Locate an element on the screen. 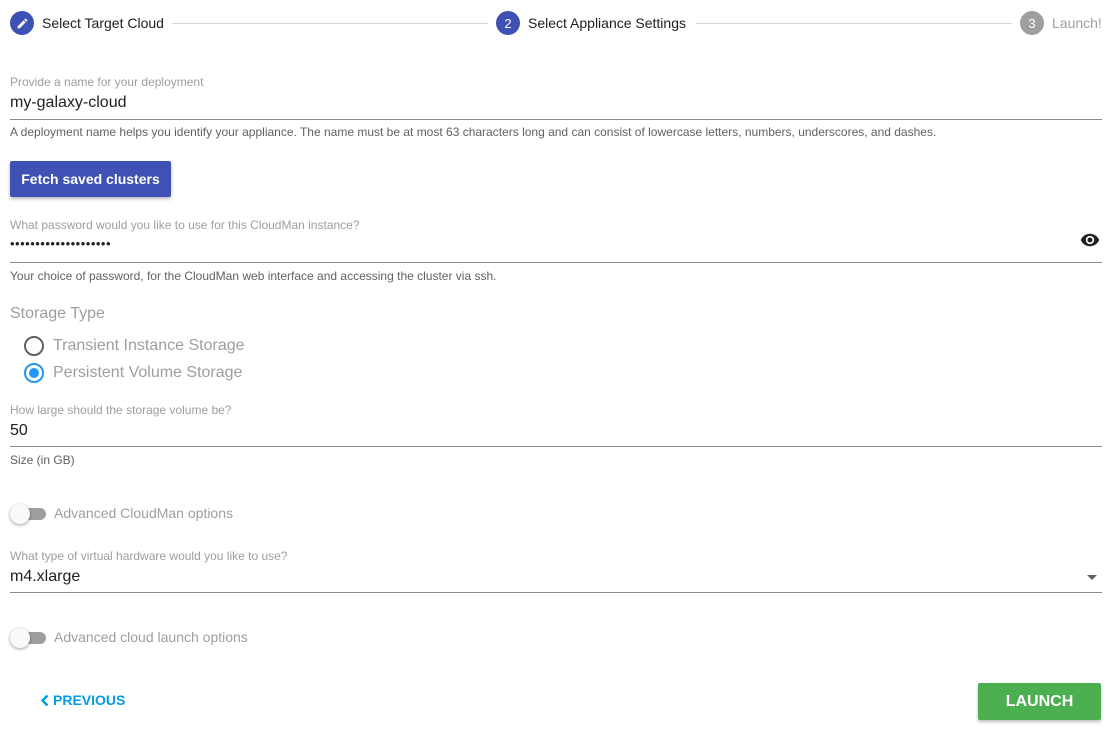 The image size is (1120, 730). deployment-name-underline is located at coordinates (556, 119).